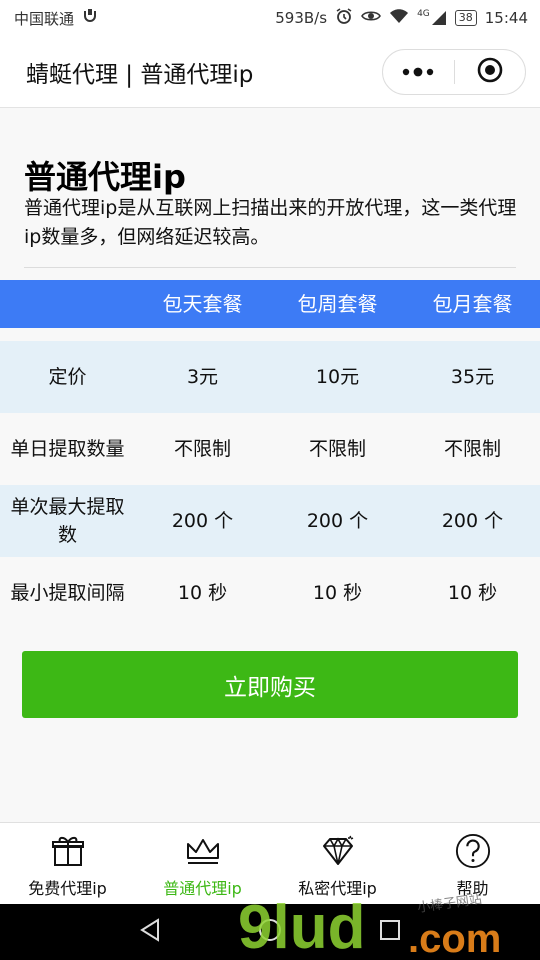  Describe the element at coordinates (68, 851) in the screenshot. I see `gift-icon` at that location.